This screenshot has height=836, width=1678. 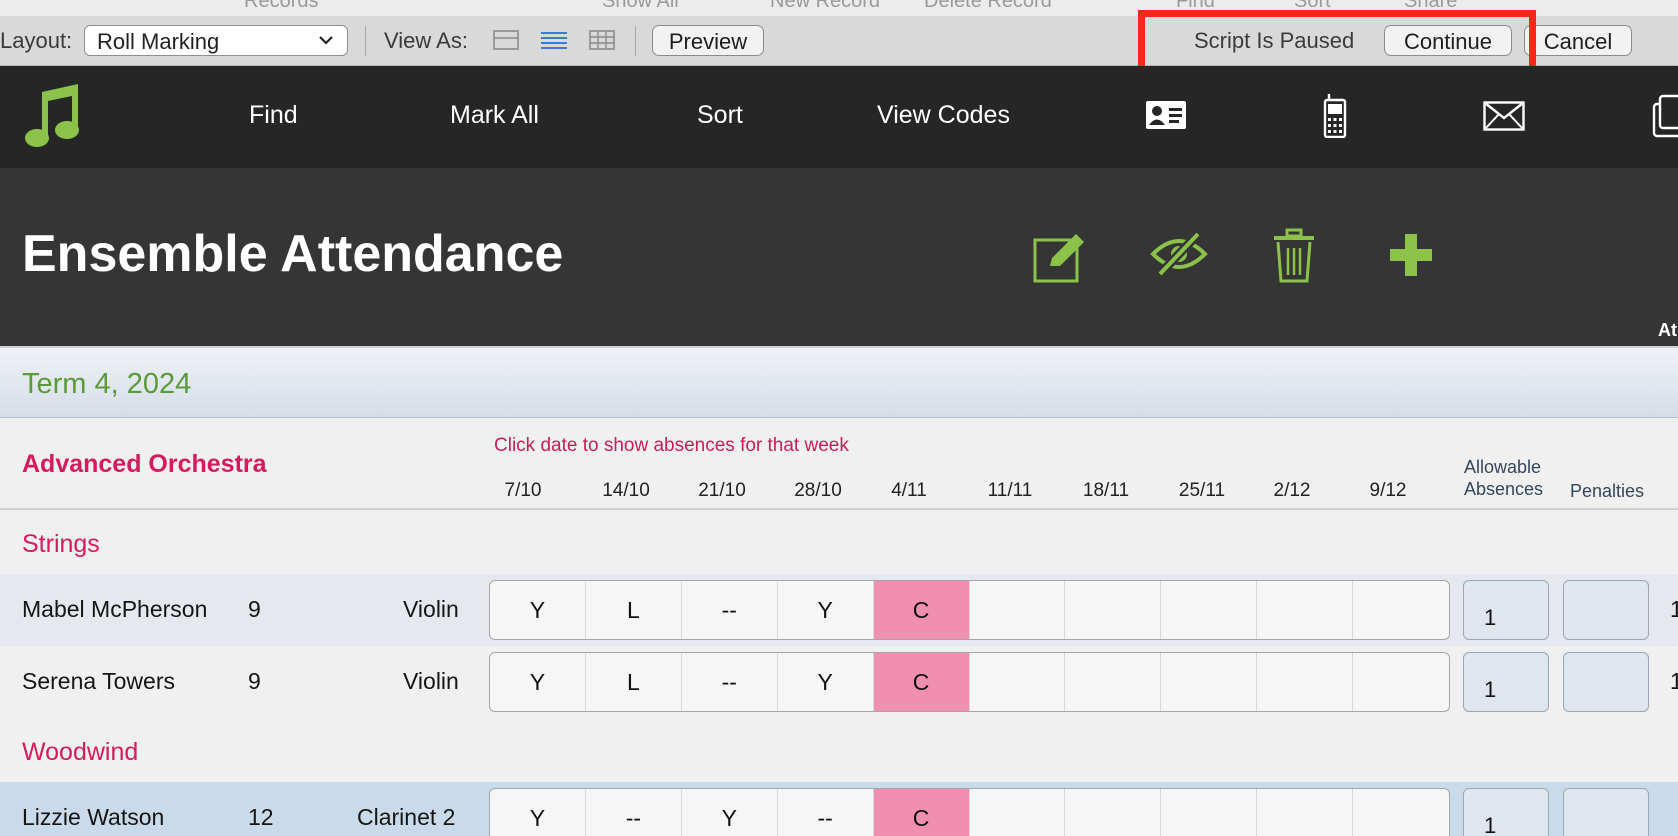 I want to click on form-view-icon, so click(x=506, y=40).